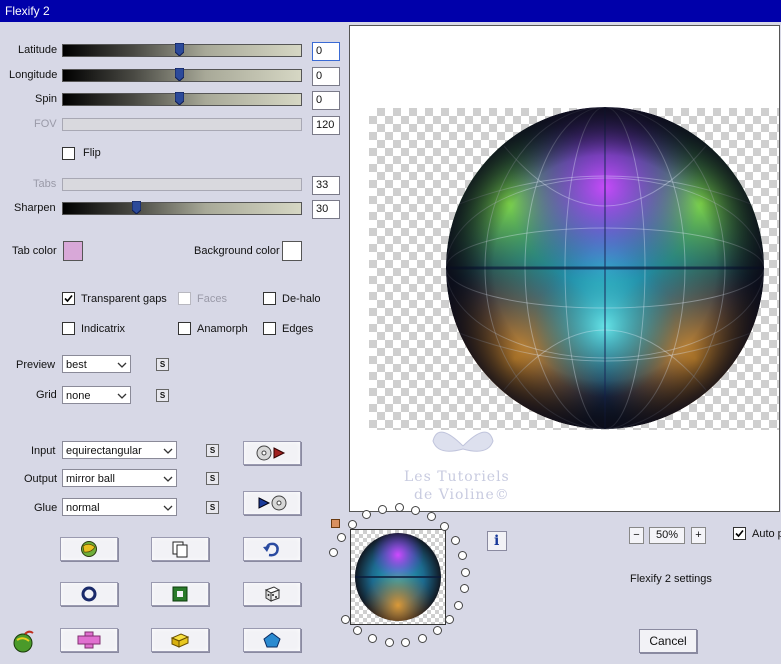 The image size is (781, 664). Describe the element at coordinates (326, 100) in the screenshot. I see `spin-field: 0` at that location.